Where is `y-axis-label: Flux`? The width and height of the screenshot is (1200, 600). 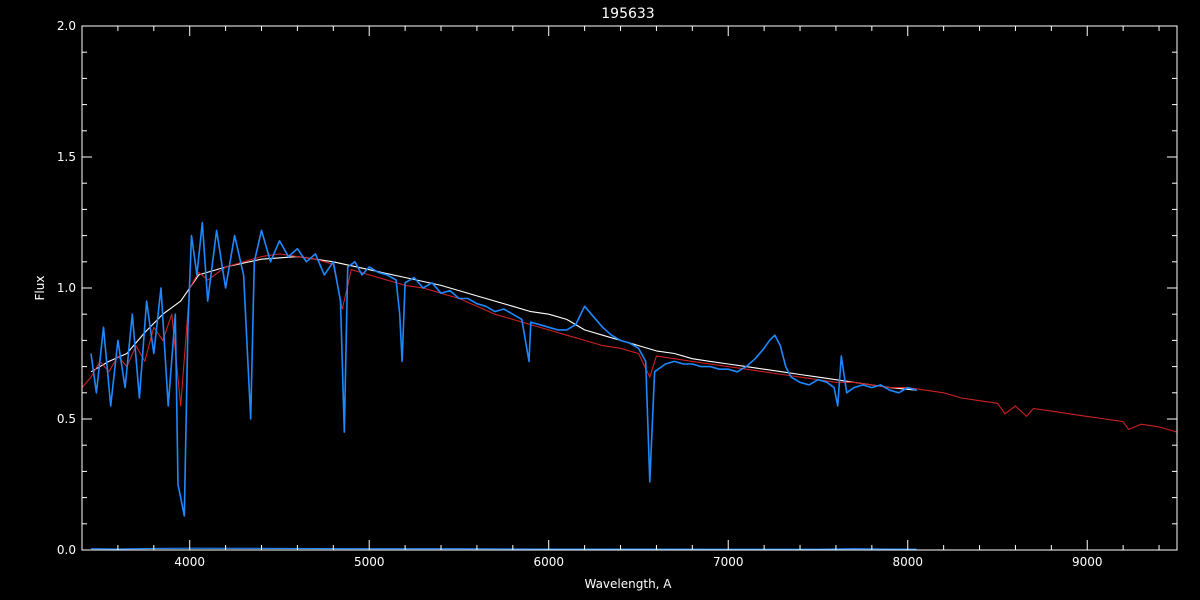
y-axis-label: Flux is located at coordinates (40, 288).